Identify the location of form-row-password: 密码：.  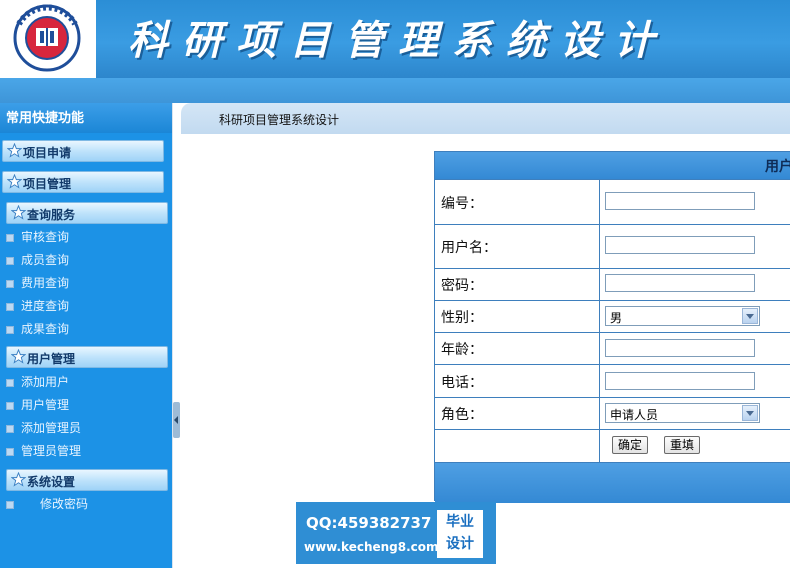
(612, 284).